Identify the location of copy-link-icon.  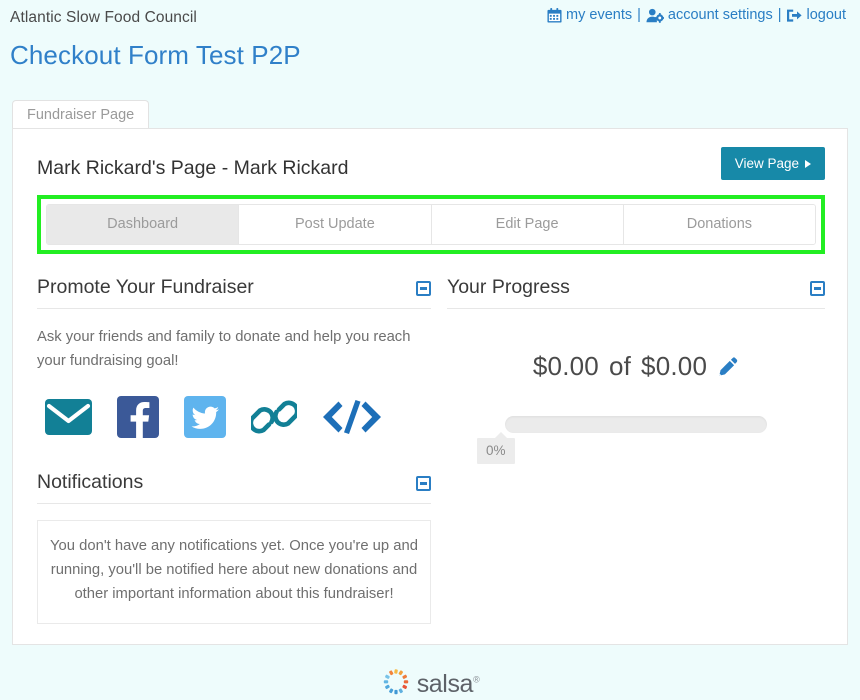
(274, 419).